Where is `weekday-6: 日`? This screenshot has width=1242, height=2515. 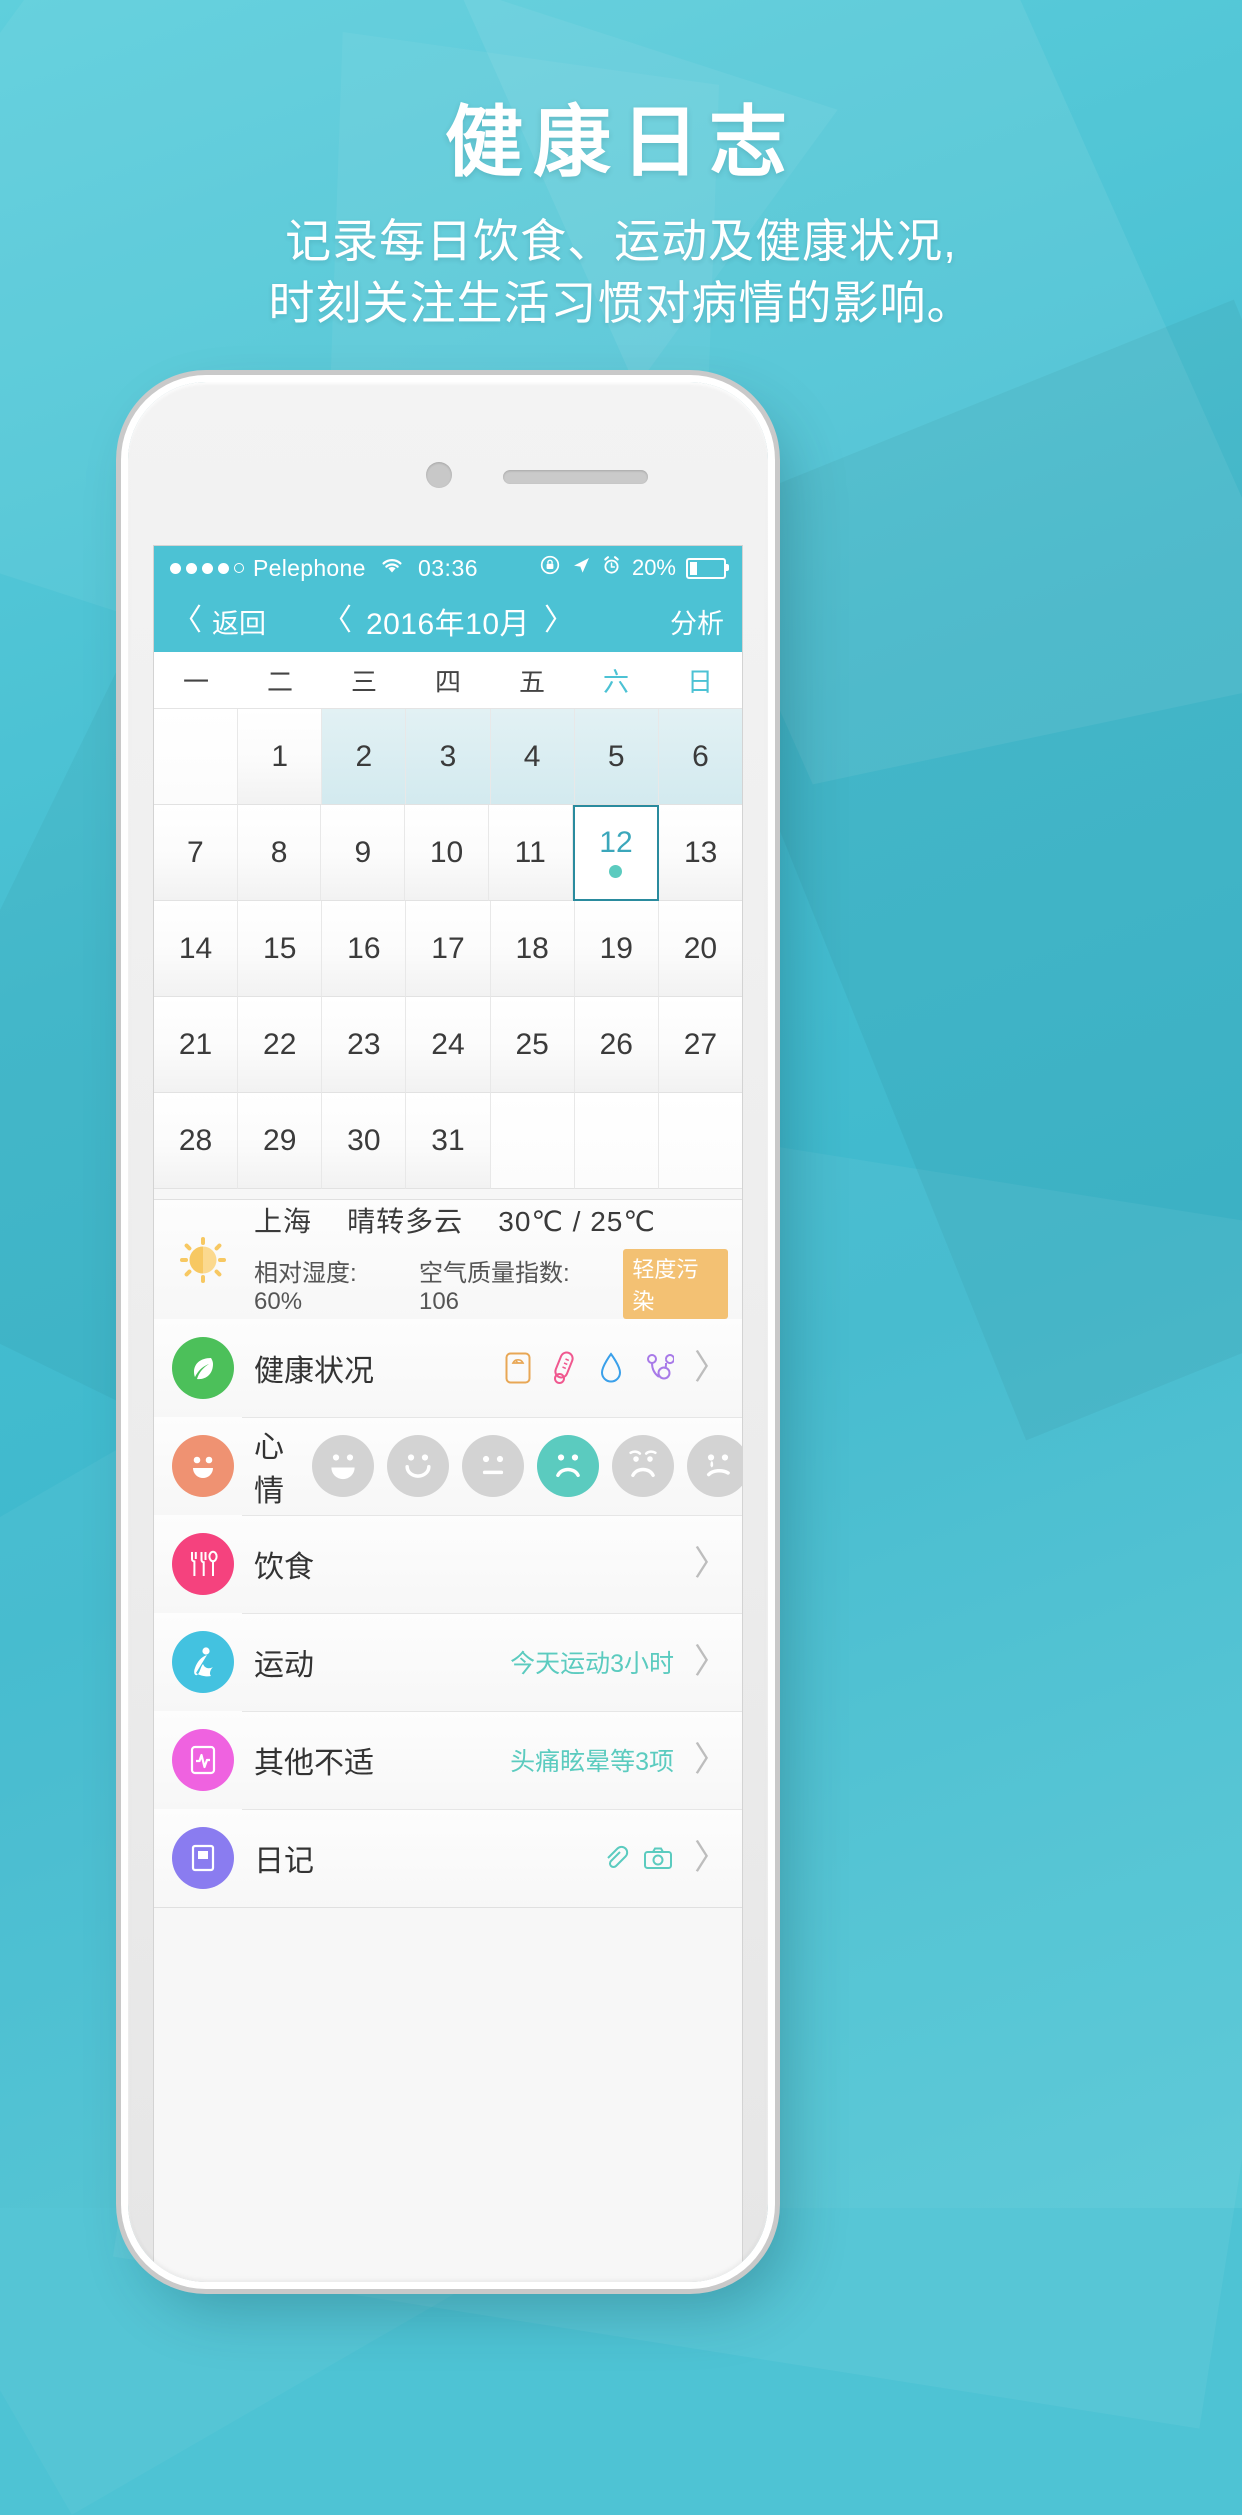 weekday-6: 日 is located at coordinates (699, 681).